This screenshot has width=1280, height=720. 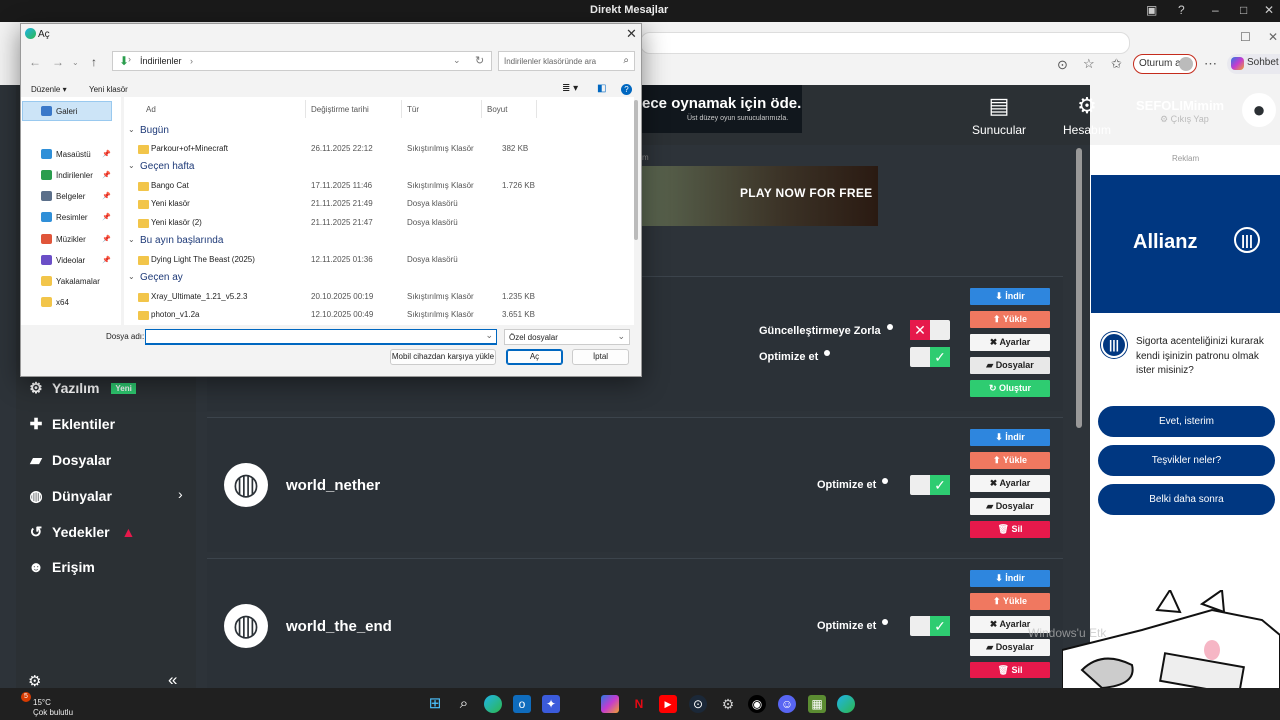 I want to click on address-bar, so click(x=885, y=43).